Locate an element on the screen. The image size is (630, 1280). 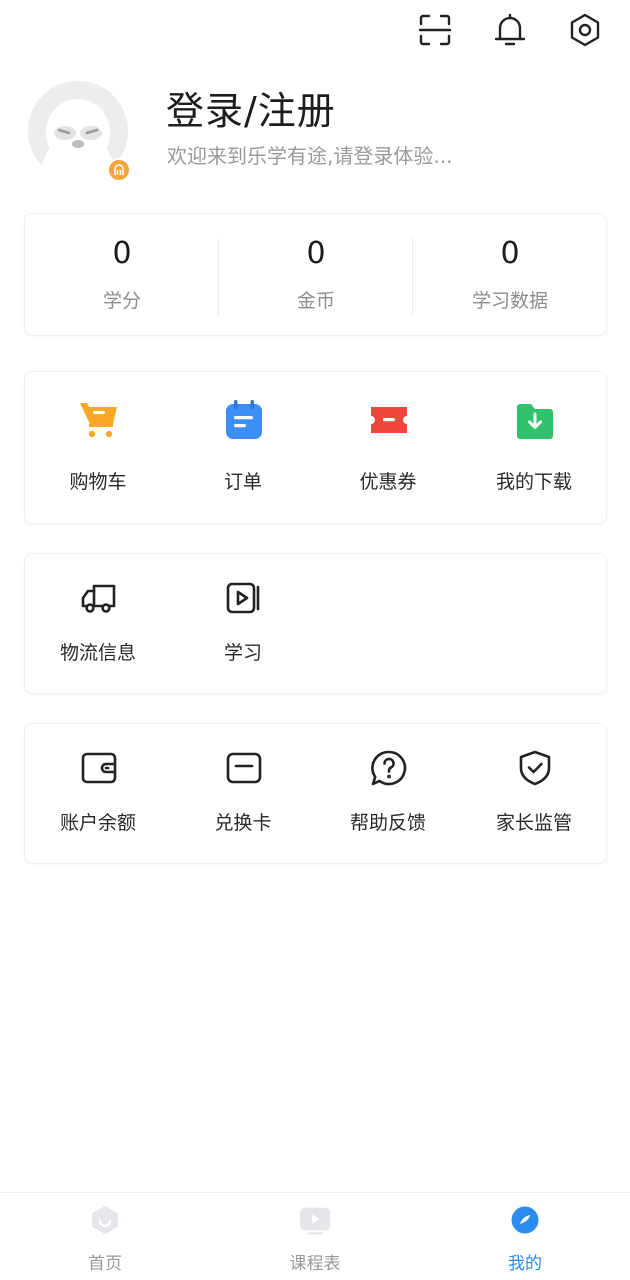
settings-icon is located at coordinates (585, 30).